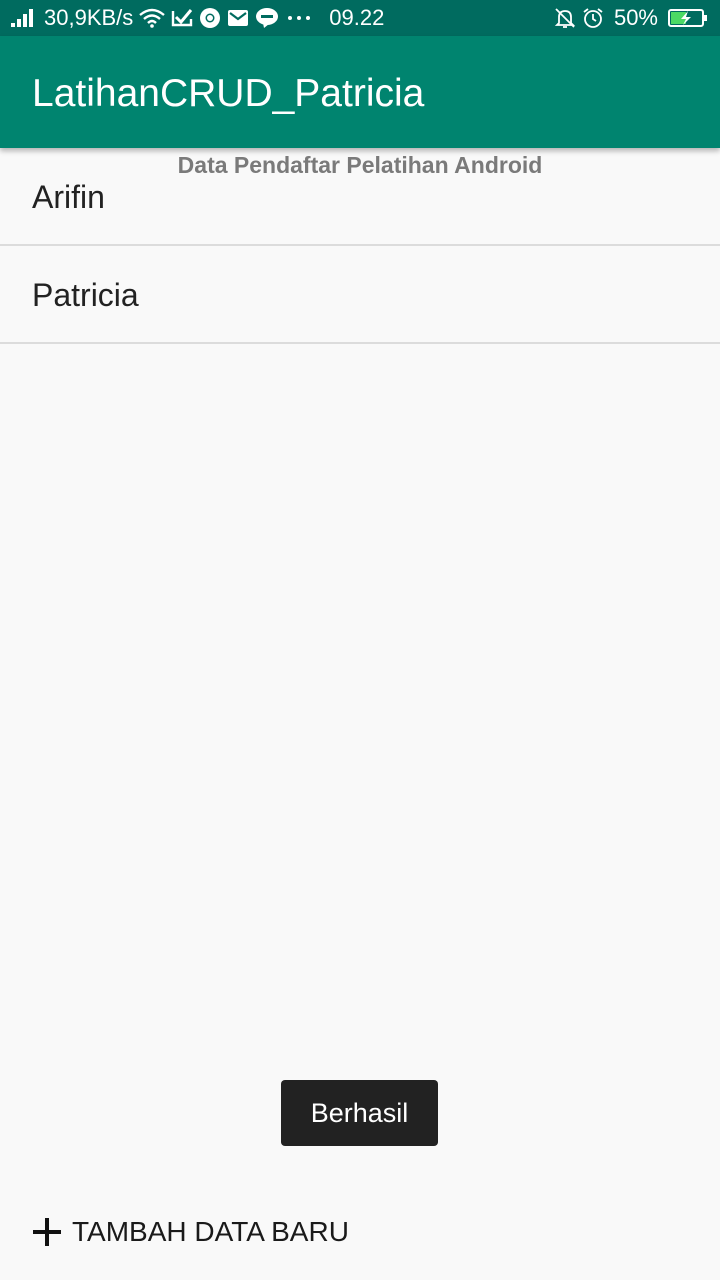 This screenshot has height=1280, width=720. Describe the element at coordinates (238, 18) in the screenshot. I see `gmail-icon` at that location.